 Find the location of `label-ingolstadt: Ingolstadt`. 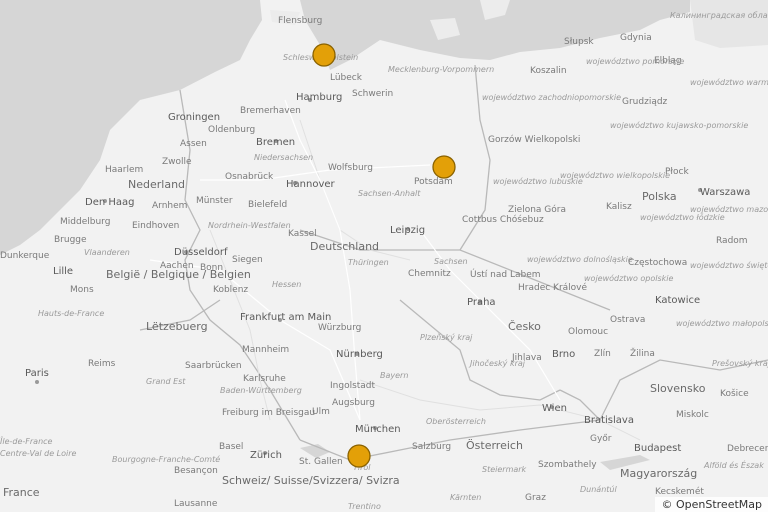

label-ingolstadt: Ingolstadt is located at coordinates (353, 386).